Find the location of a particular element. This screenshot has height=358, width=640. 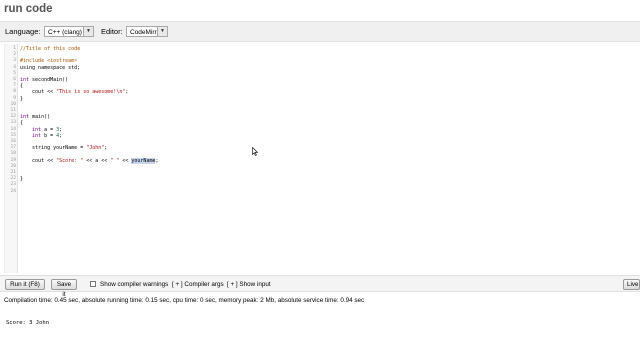

code-text: using namespace std; is located at coordinates (50, 68).